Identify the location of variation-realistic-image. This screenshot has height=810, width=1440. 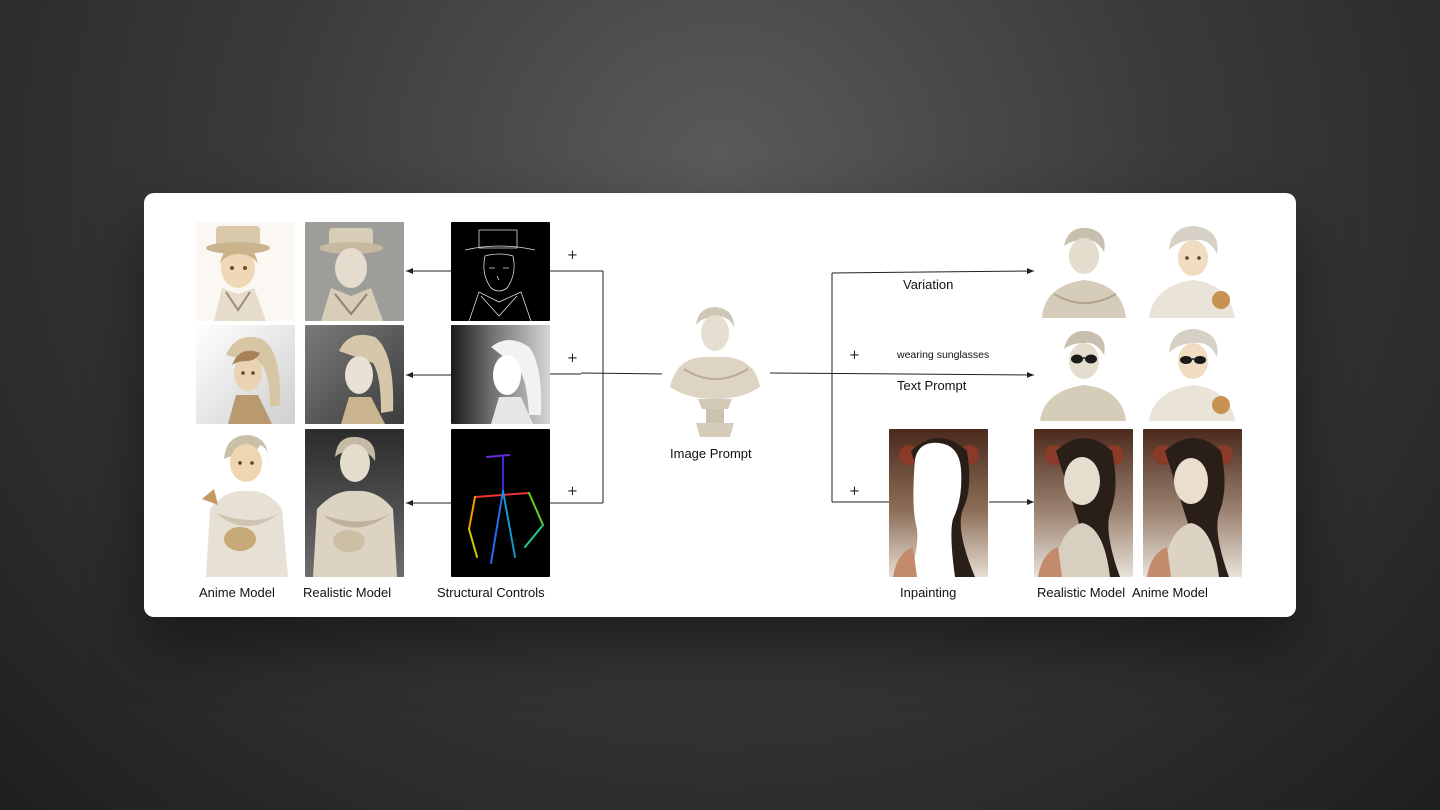
(1083, 271).